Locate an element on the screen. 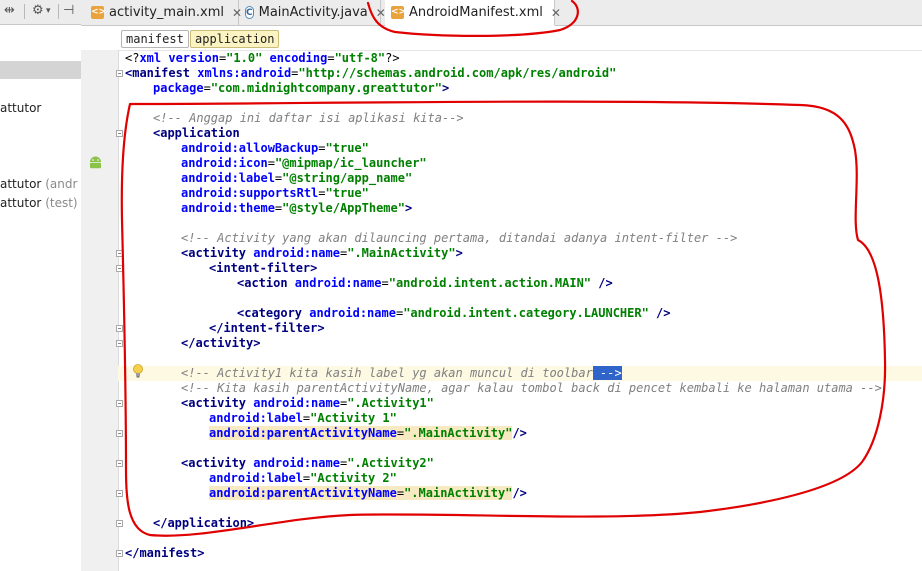 Image resolution: width=922 pixels, height=571 pixels. android-icon is located at coordinates (95, 162).